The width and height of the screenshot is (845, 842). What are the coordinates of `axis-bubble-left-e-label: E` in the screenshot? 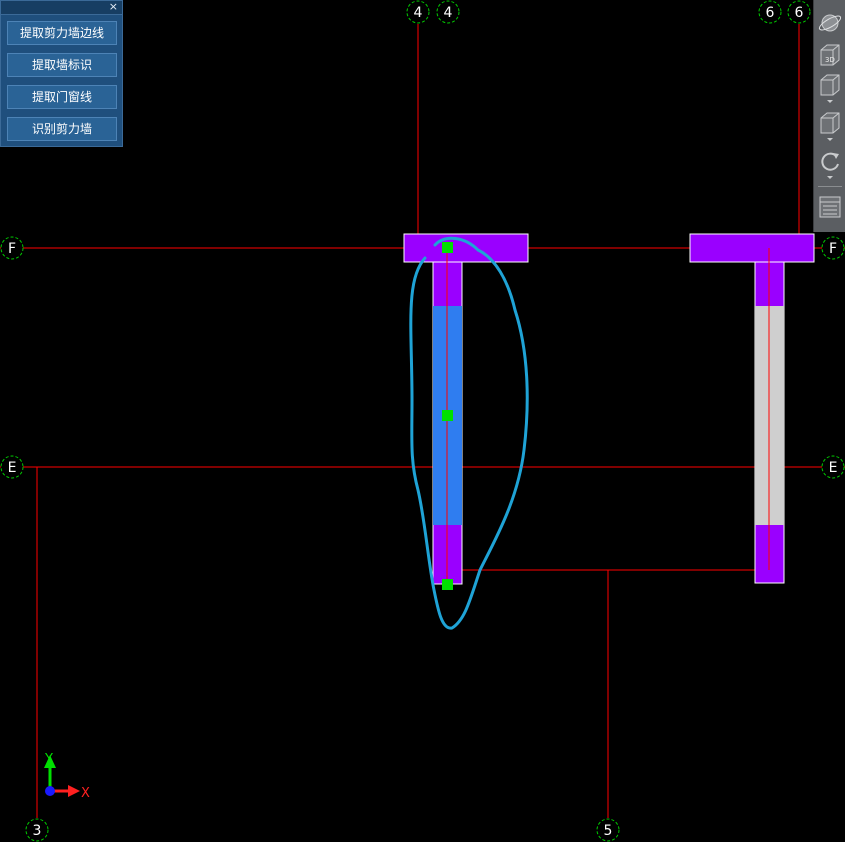 It's located at (12, 468).